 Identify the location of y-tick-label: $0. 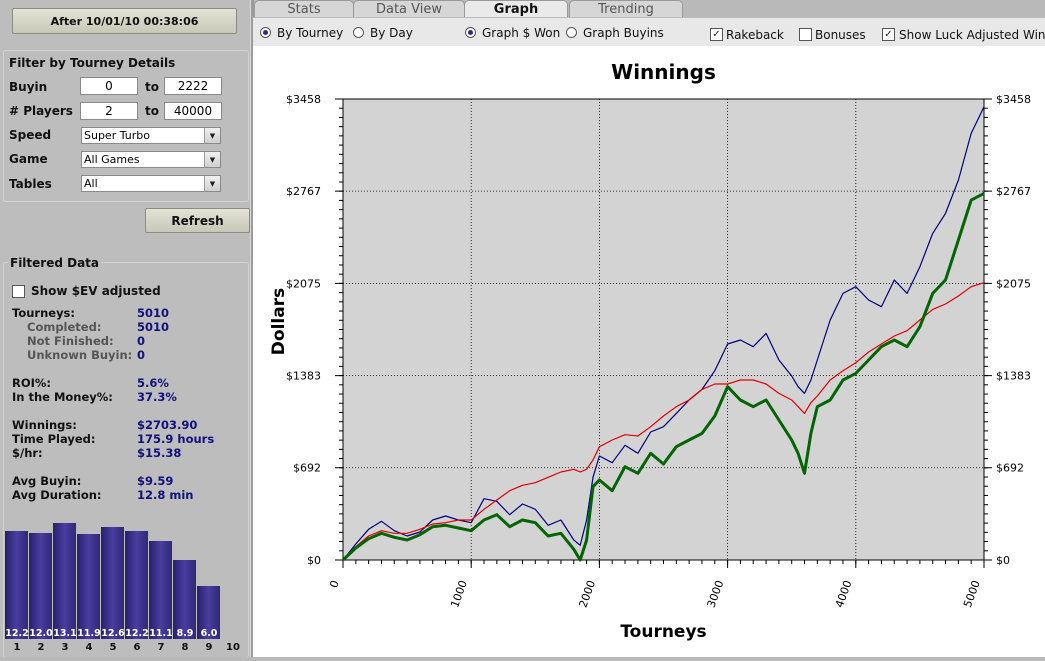
(314, 560).